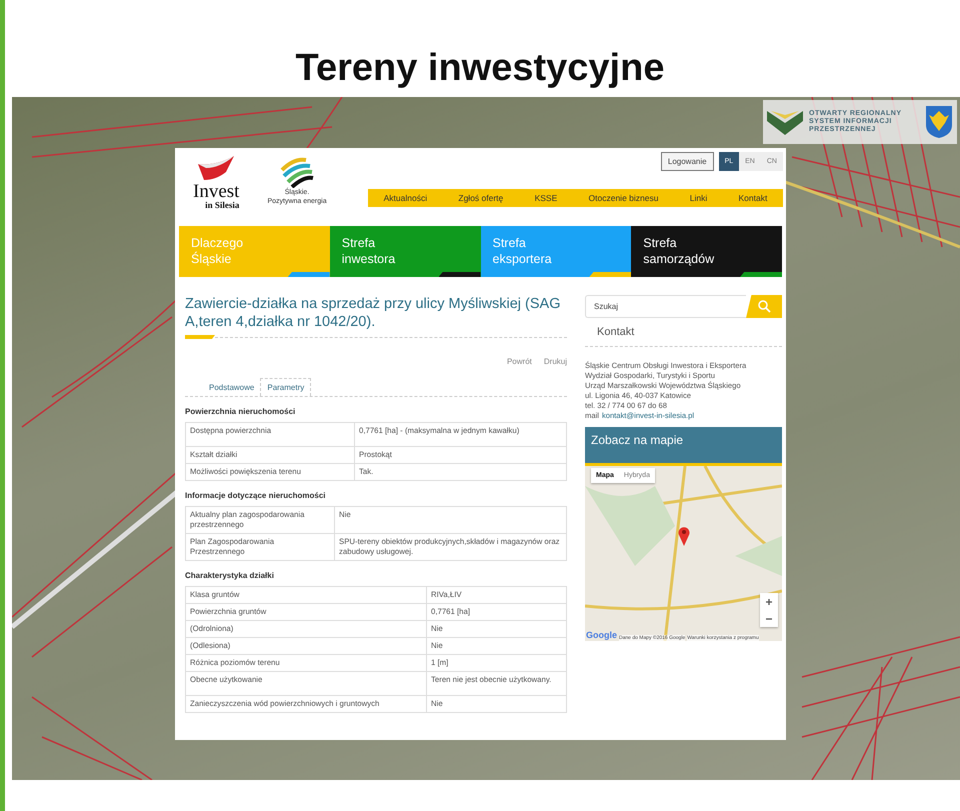  I want to click on page-heading: Zawiercie-działka na sprzedaż przy ulicy Myśliwskiej (SAG A,teren 4,działka nr 1042/20)., so click(373, 313).